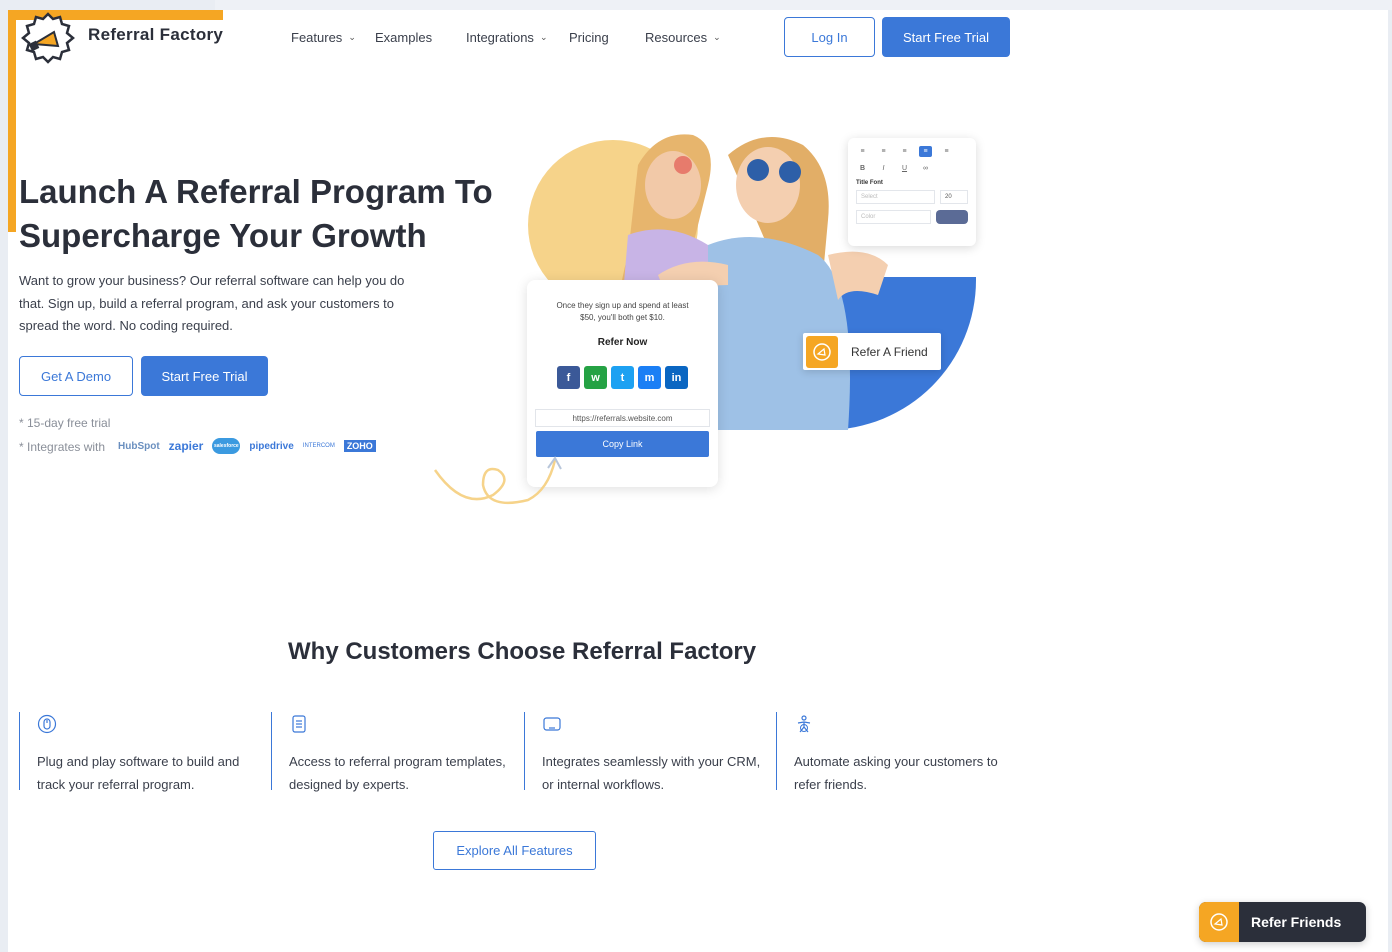  Describe the element at coordinates (318, 446) in the screenshot. I see `intercom-logo: INTERCOM` at that location.